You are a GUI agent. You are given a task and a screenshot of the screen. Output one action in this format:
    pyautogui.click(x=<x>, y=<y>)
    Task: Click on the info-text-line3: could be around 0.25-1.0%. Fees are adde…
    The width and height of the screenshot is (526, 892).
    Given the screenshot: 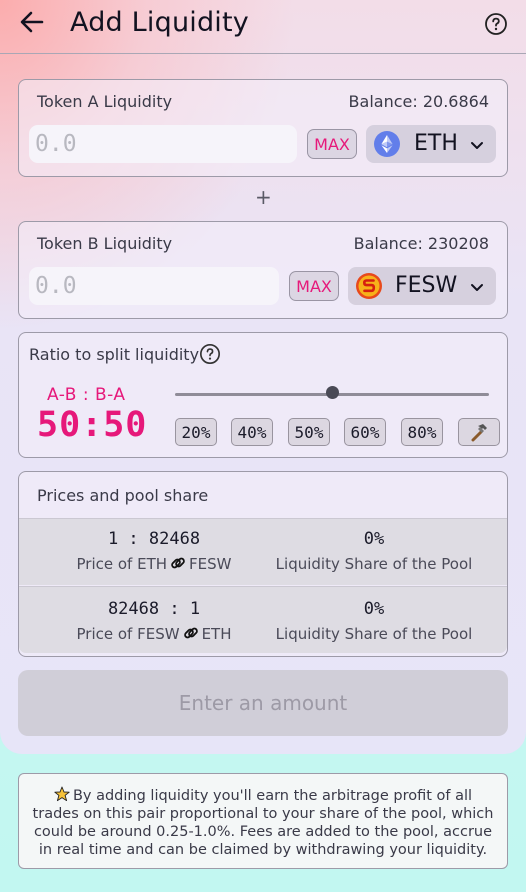 What is the action you would take?
    pyautogui.click(x=263, y=832)
    